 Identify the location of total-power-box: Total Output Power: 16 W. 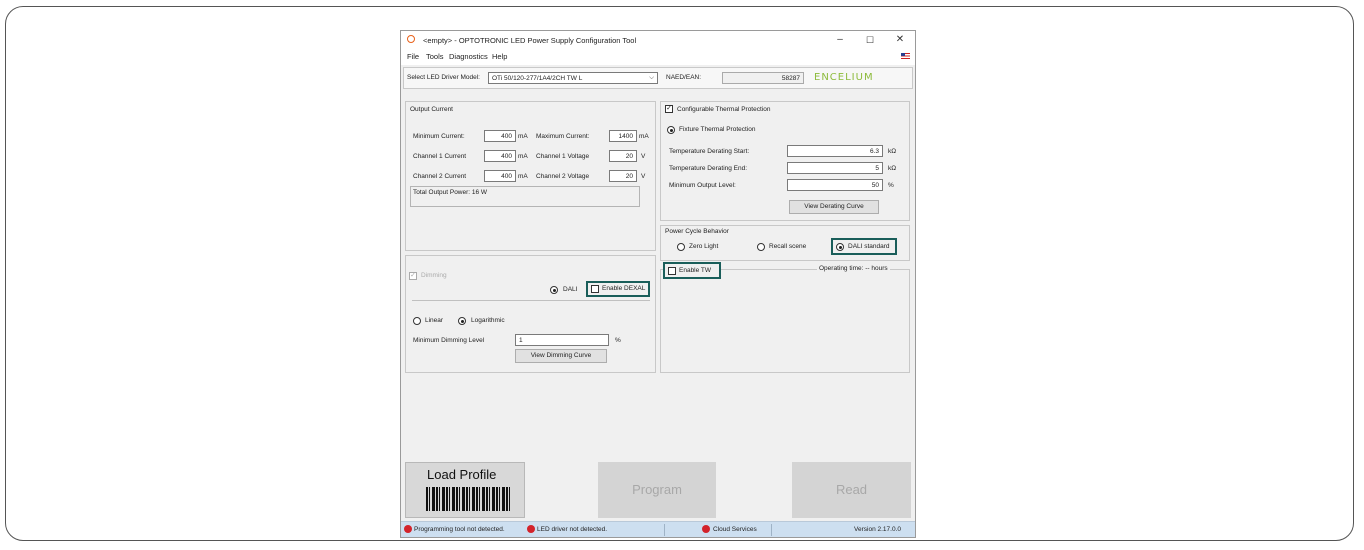
(525, 196).